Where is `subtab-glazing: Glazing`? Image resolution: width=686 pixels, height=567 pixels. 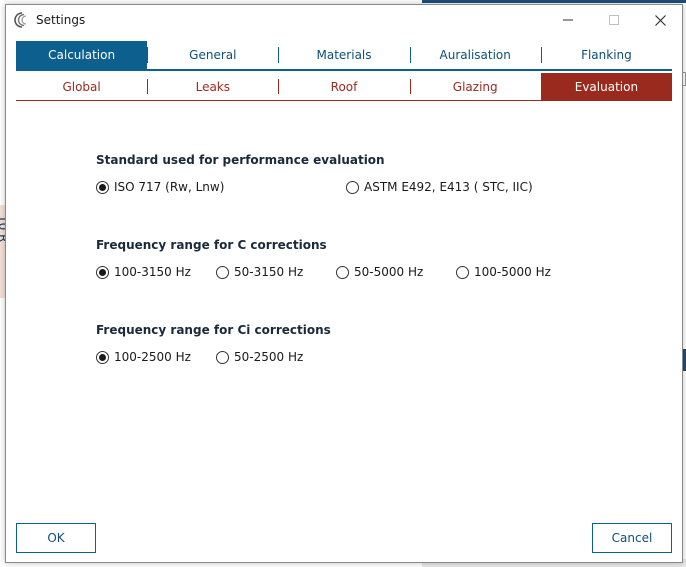
subtab-glazing: Glazing is located at coordinates (475, 86).